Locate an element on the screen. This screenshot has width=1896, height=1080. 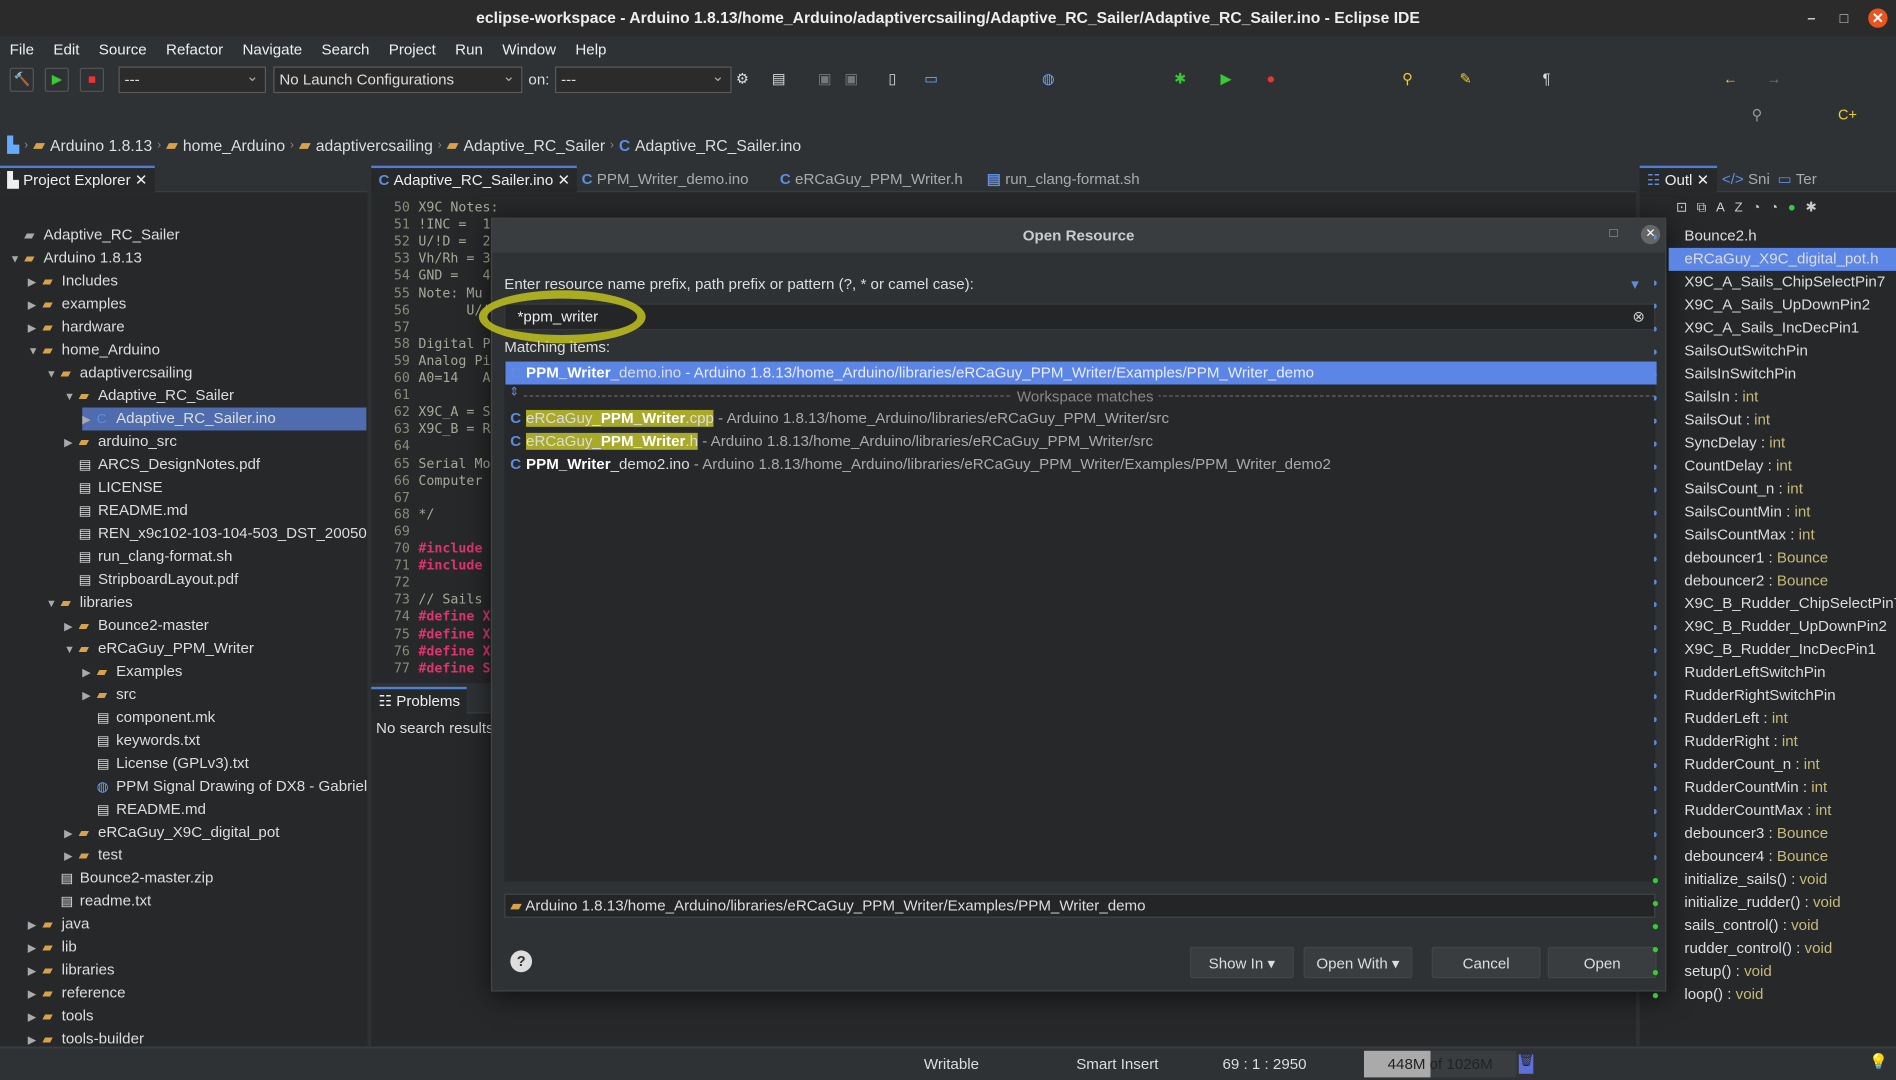
menu-help: Help is located at coordinates (591, 49).